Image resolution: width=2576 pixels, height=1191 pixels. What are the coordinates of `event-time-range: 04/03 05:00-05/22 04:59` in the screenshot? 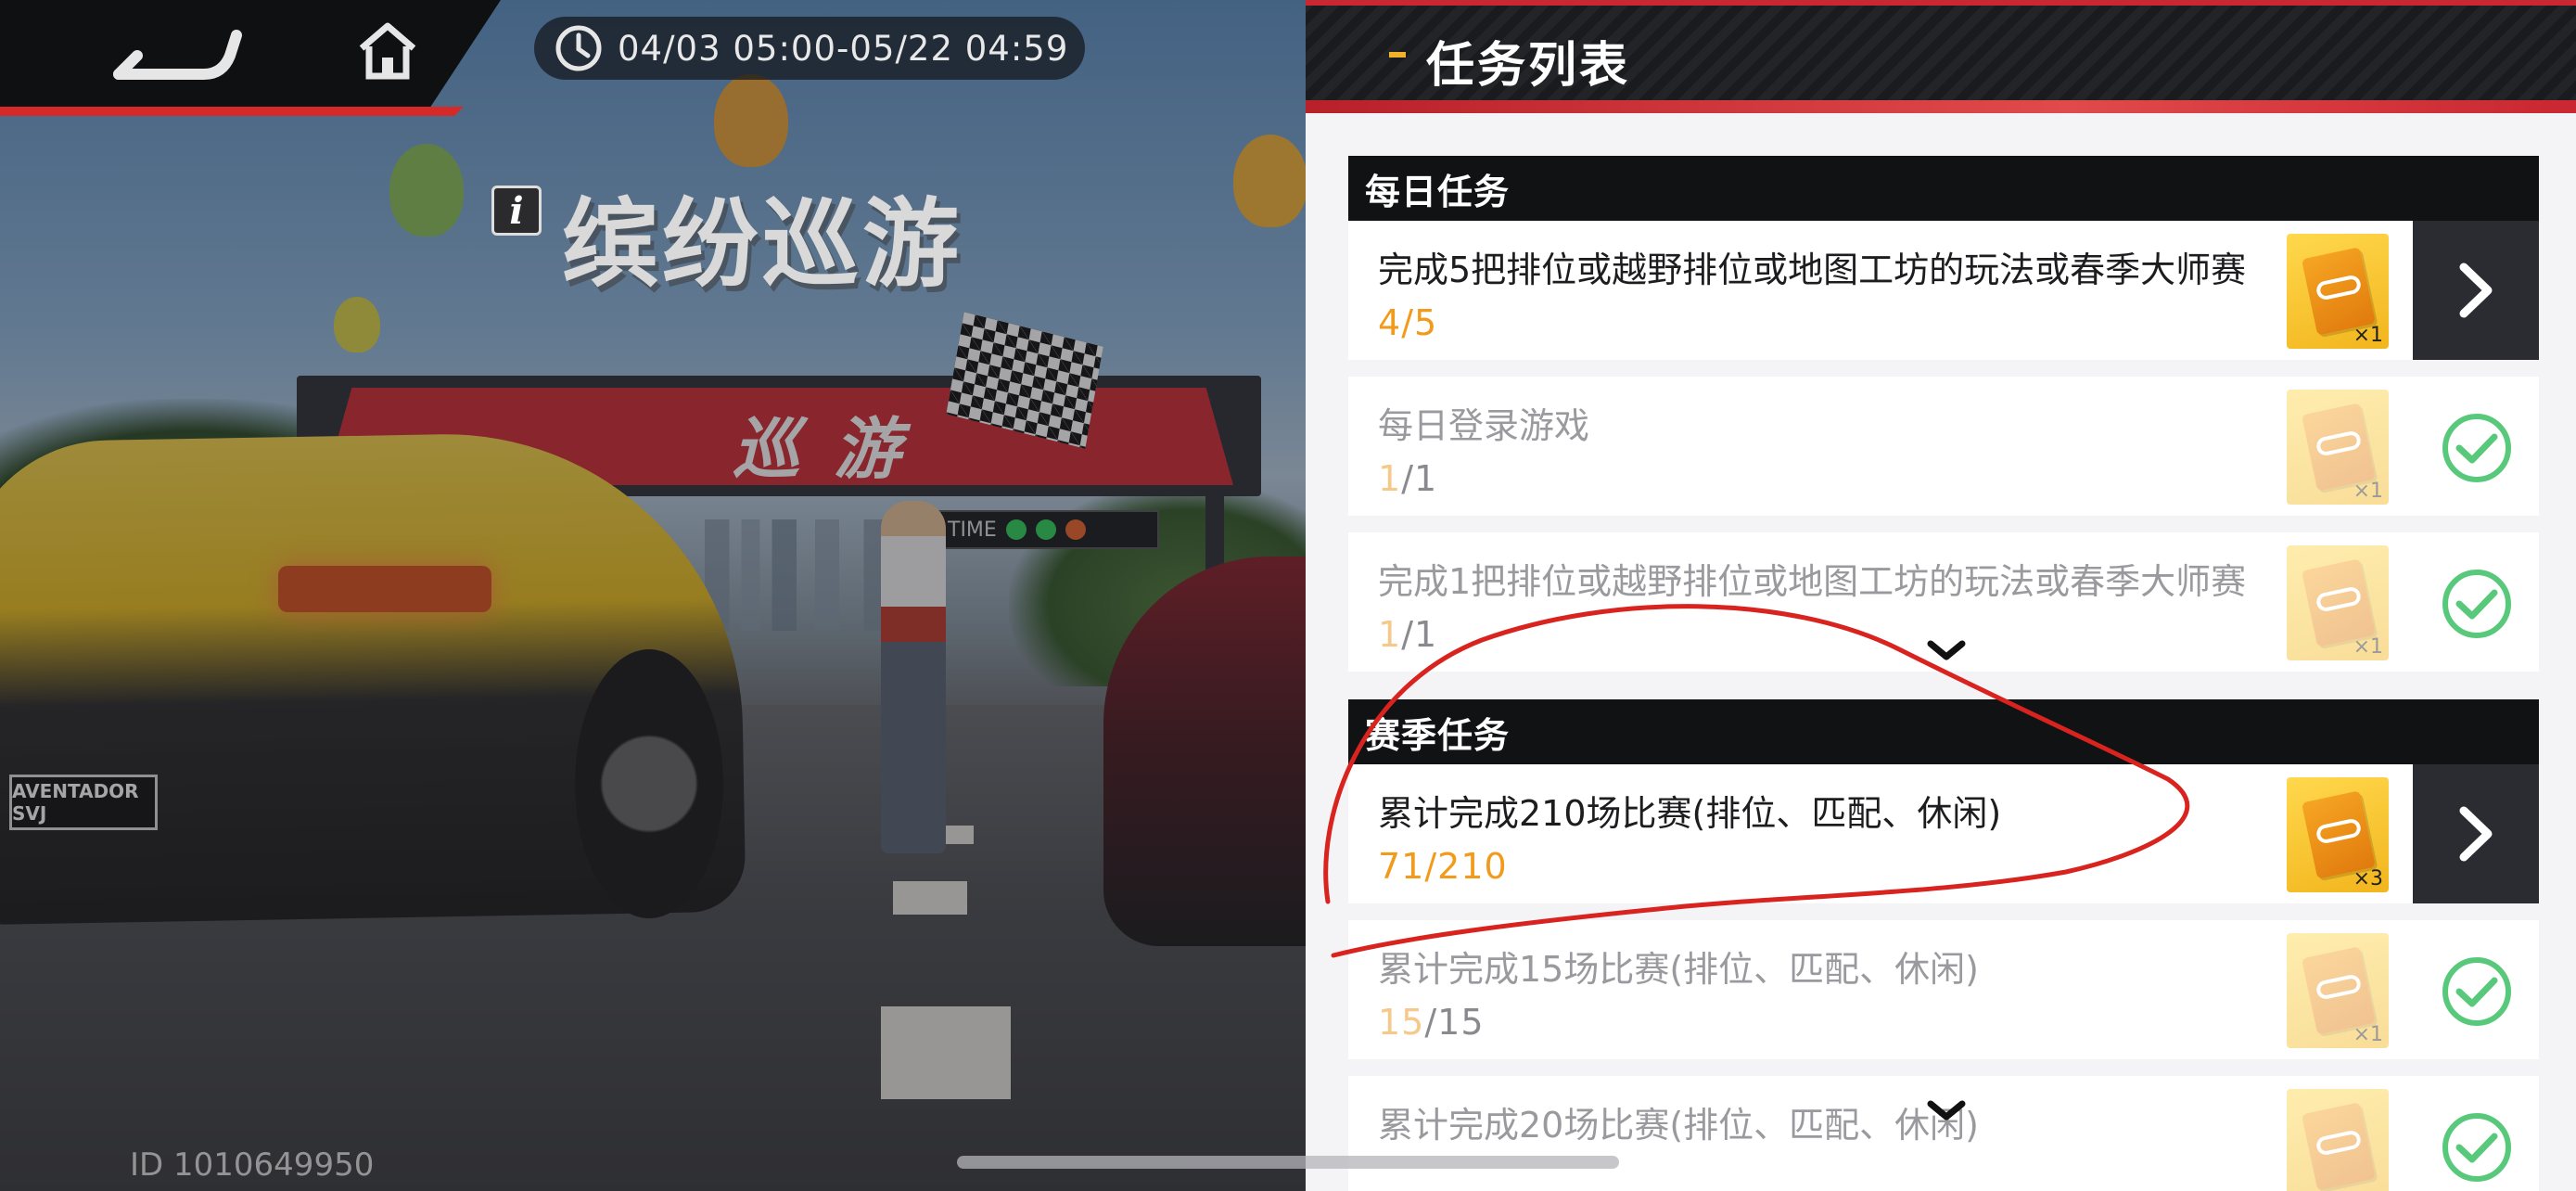 It's located at (809, 48).